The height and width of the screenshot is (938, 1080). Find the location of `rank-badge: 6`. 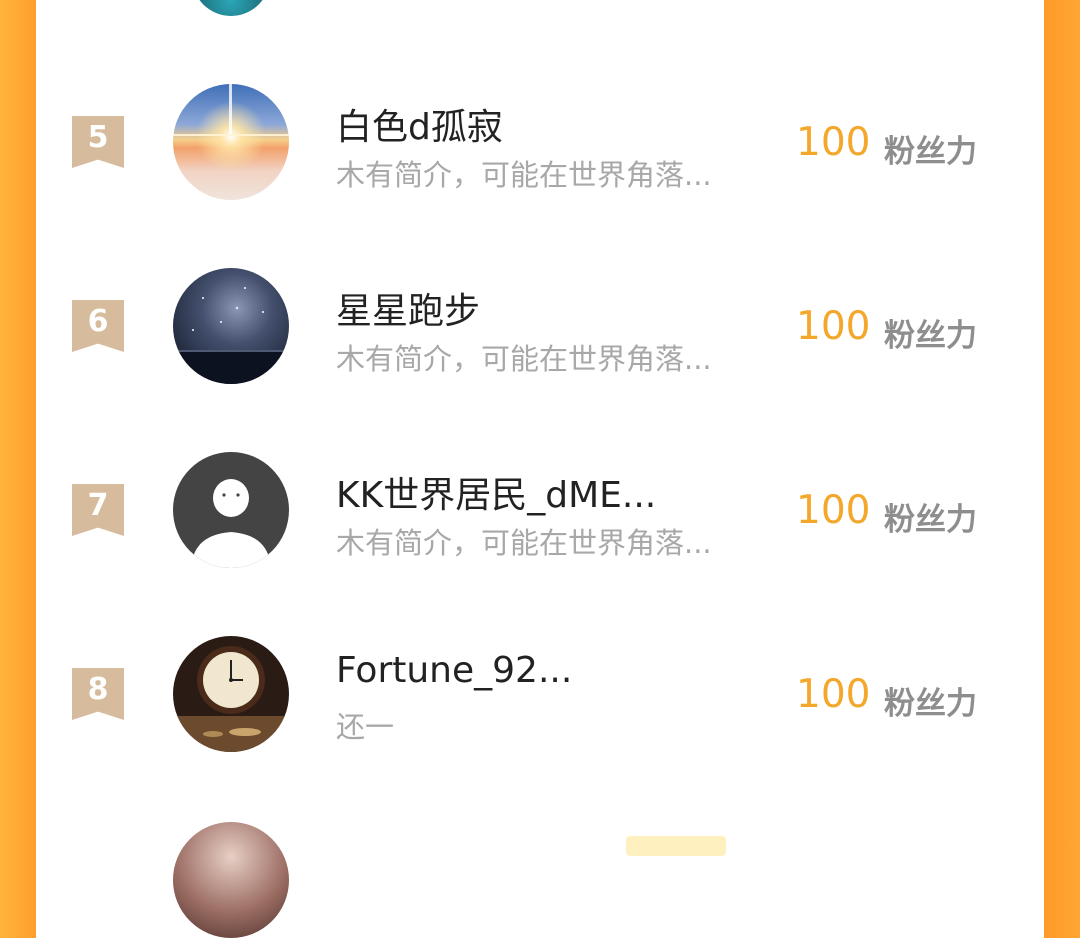

rank-badge: 6 is located at coordinates (98, 326).